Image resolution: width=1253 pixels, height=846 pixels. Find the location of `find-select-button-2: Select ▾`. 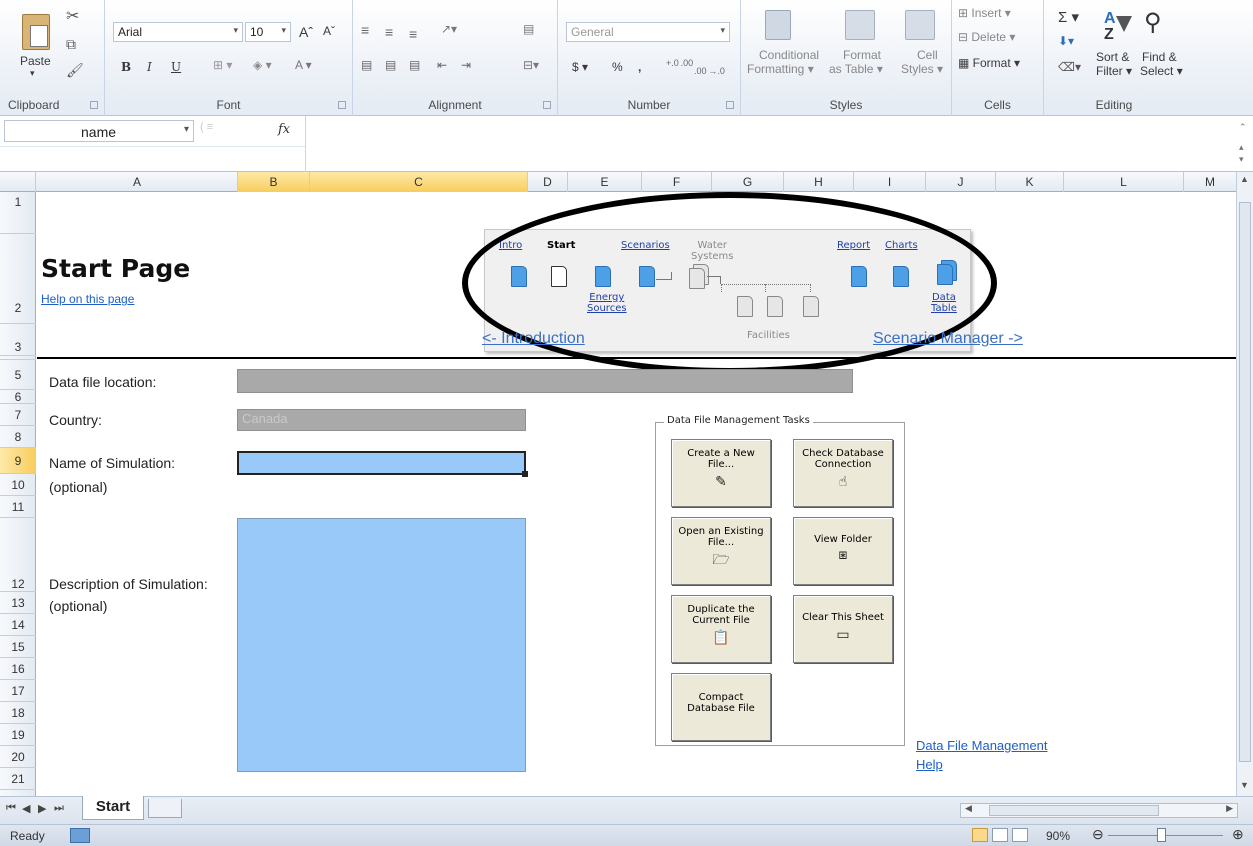

find-select-button-2: Select ▾ is located at coordinates (1161, 71).